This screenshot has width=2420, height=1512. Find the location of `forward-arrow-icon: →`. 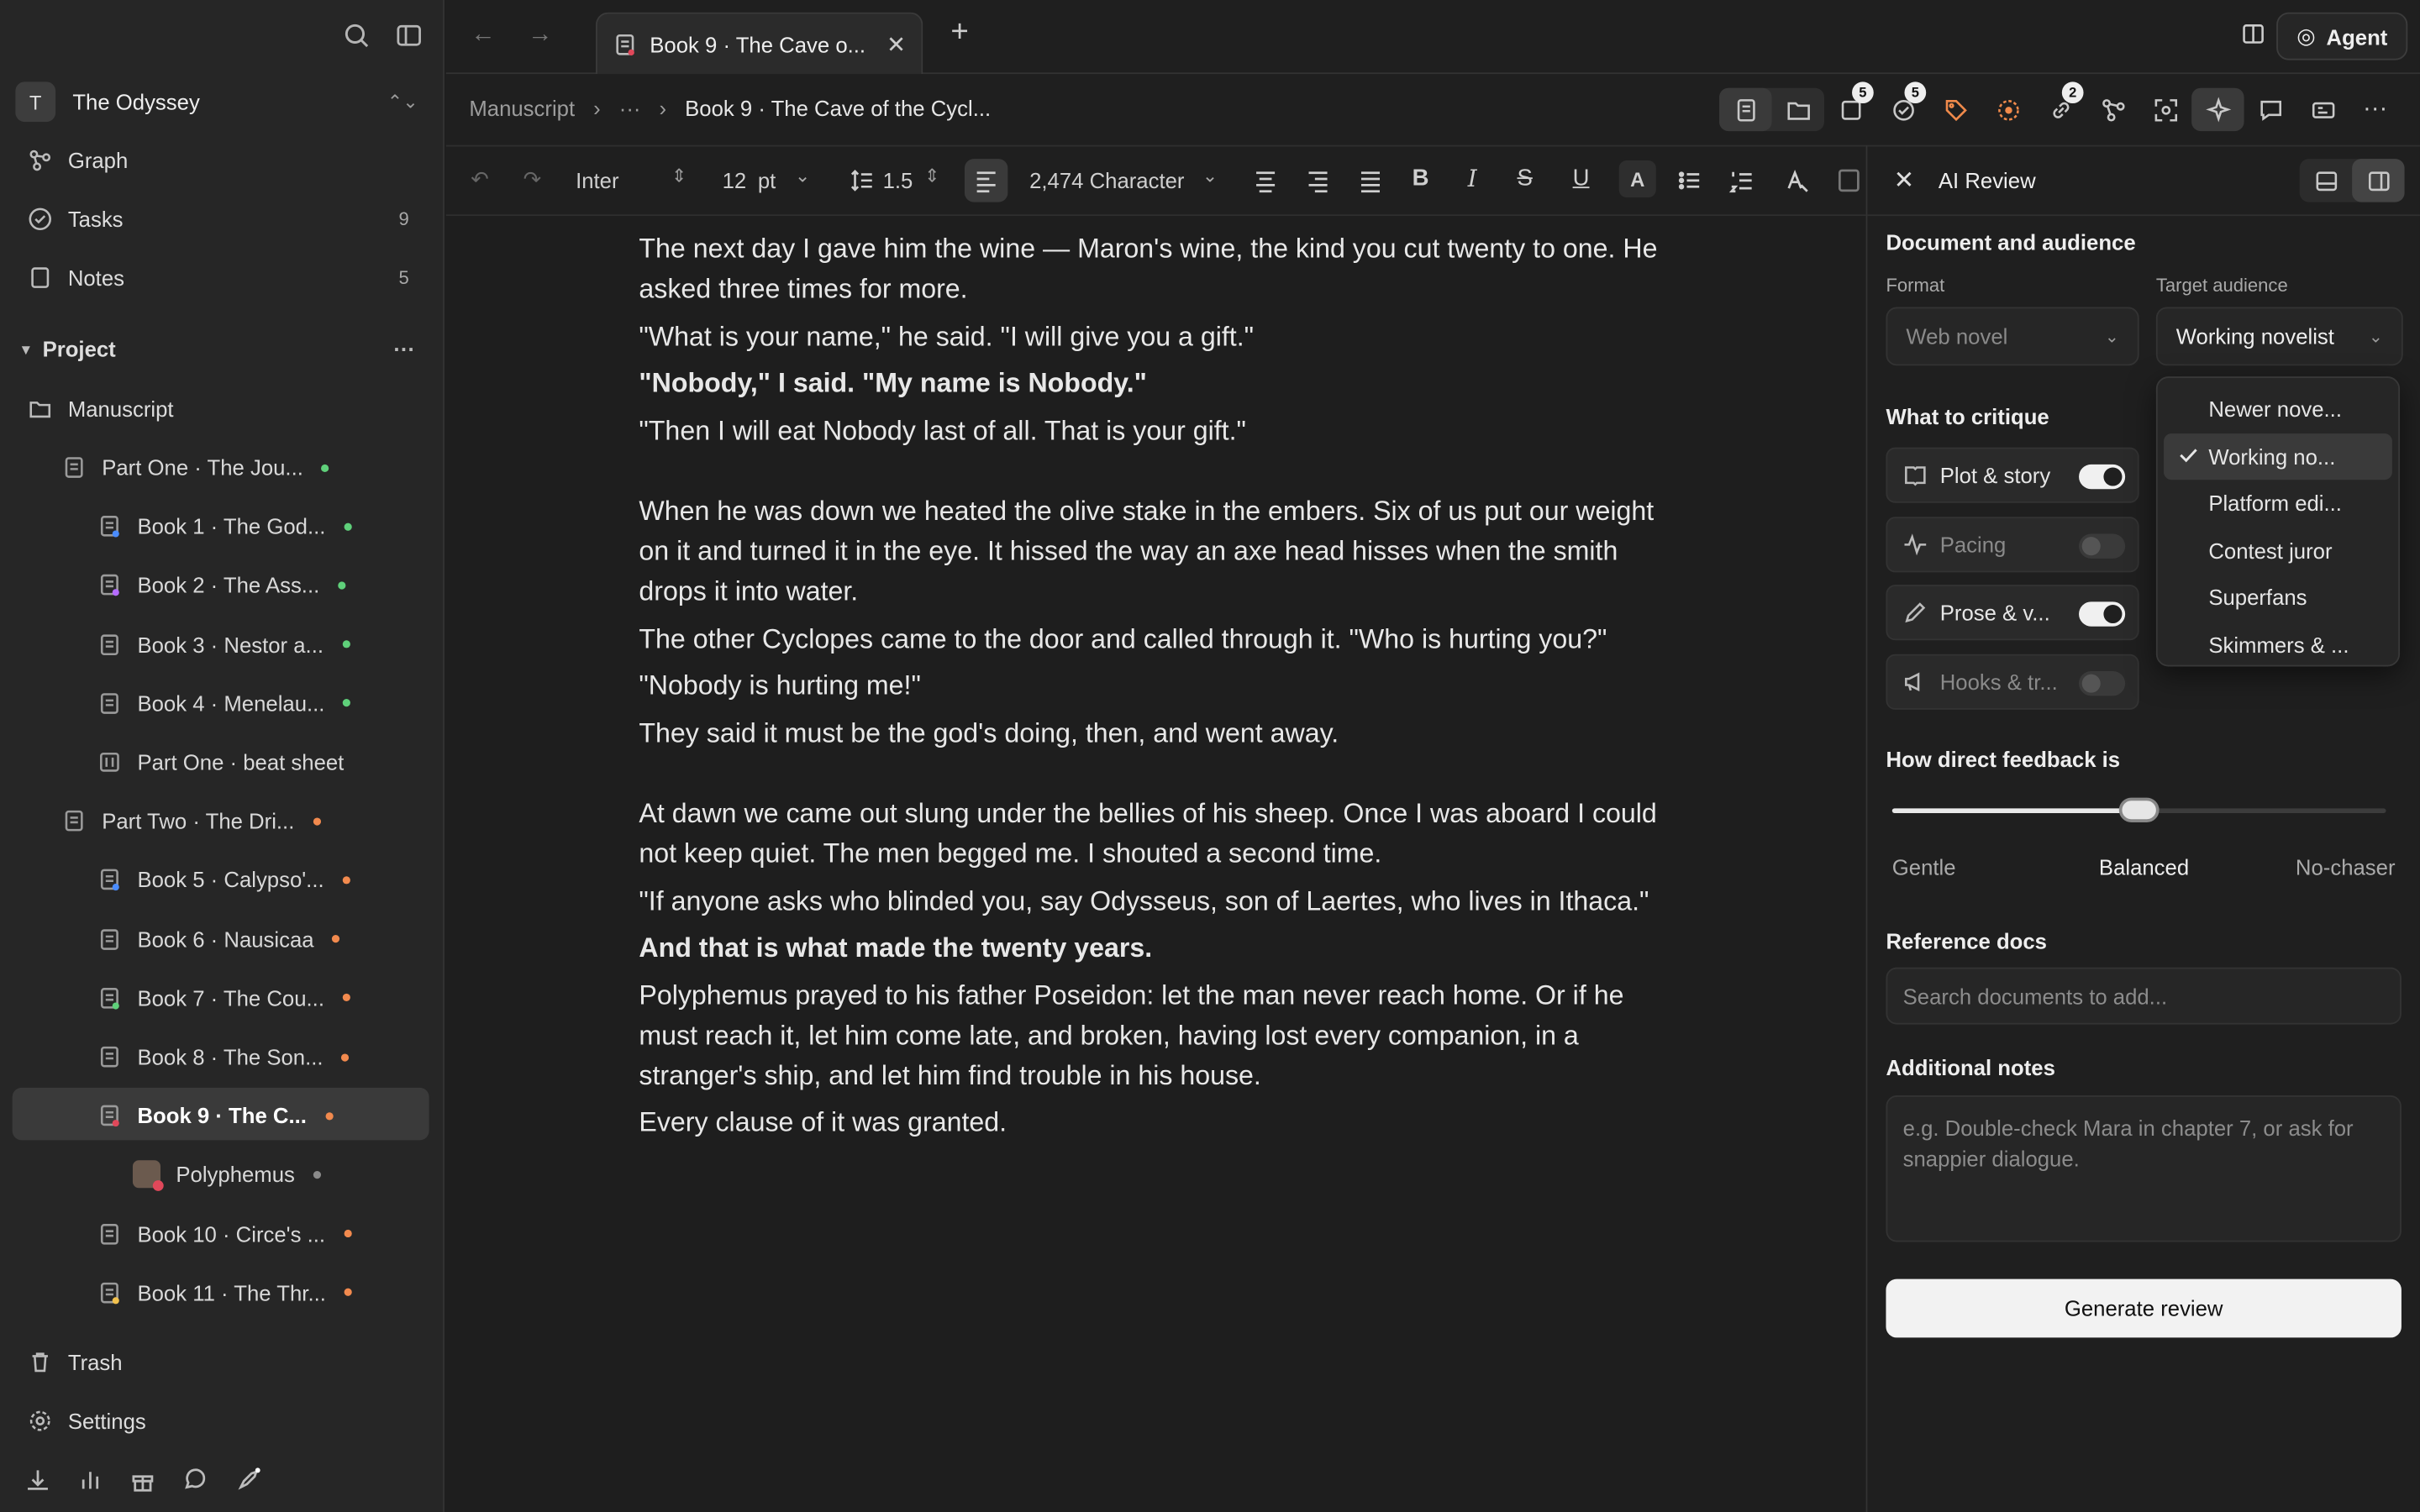

forward-arrow-icon: → is located at coordinates (540, 36).